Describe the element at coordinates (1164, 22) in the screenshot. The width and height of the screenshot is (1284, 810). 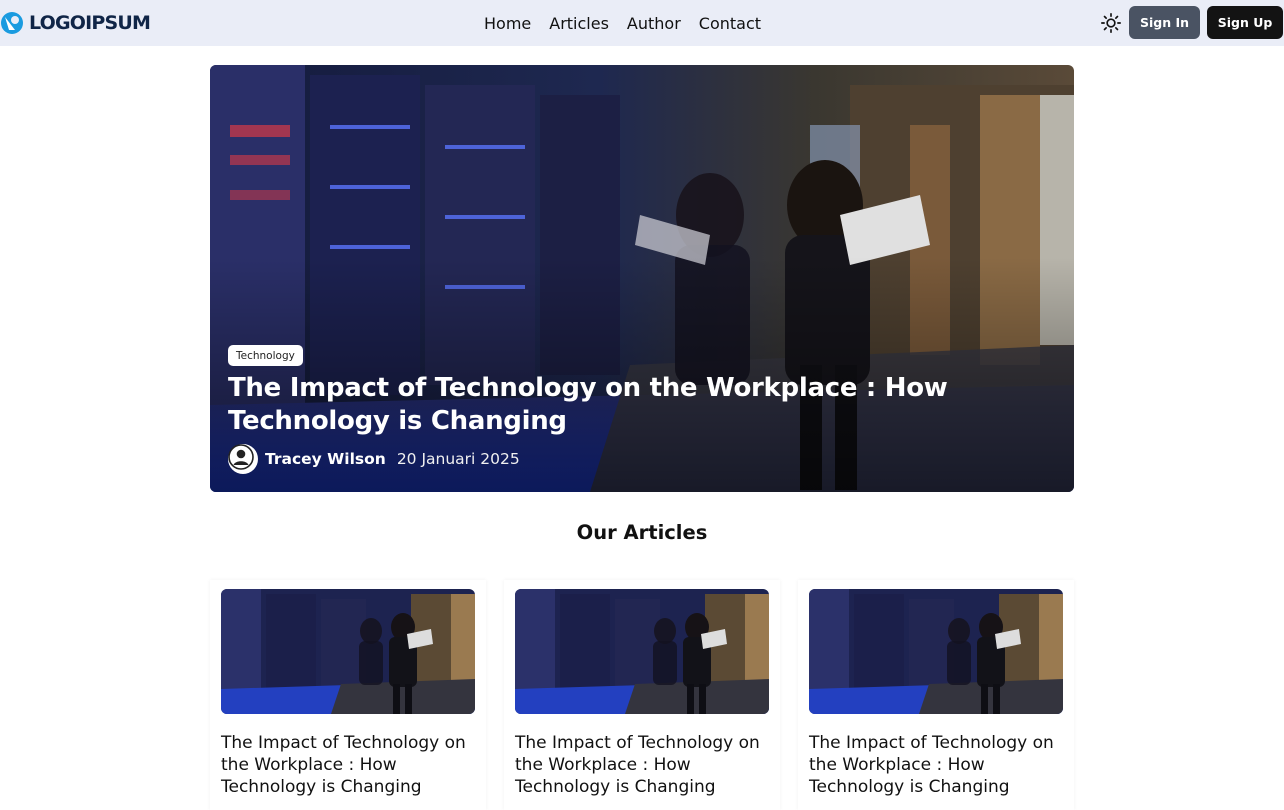
I see `sign-in-button: Sign In` at that location.